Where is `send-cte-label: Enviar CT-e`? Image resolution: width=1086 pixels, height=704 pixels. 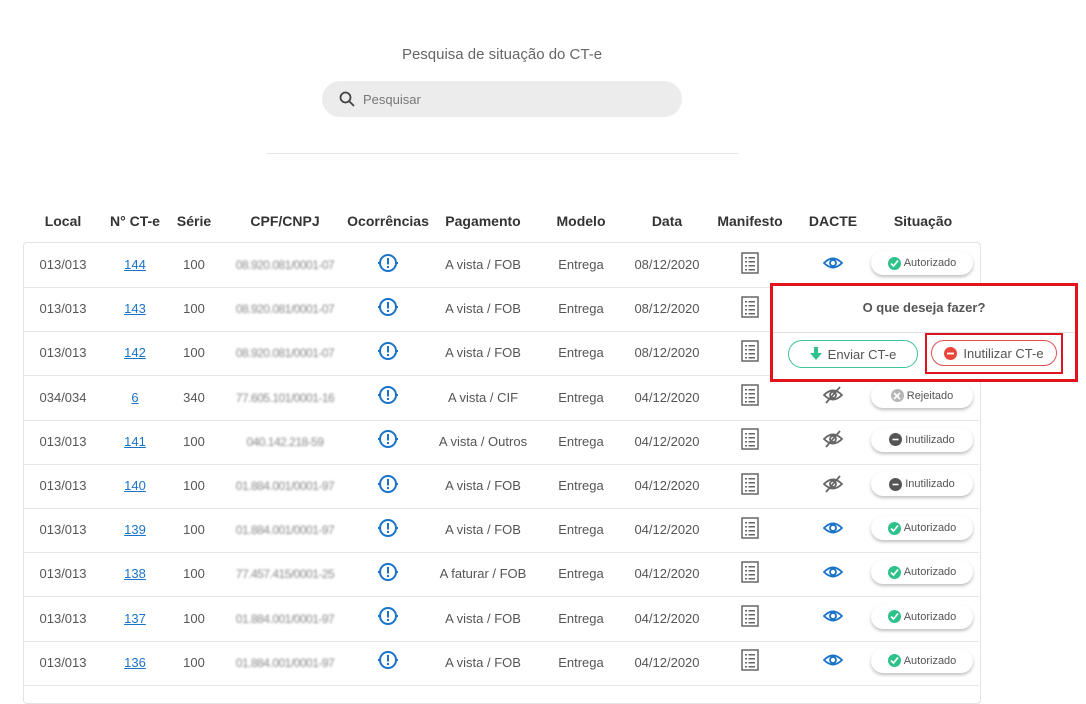 send-cte-label: Enviar CT-e is located at coordinates (862, 354).